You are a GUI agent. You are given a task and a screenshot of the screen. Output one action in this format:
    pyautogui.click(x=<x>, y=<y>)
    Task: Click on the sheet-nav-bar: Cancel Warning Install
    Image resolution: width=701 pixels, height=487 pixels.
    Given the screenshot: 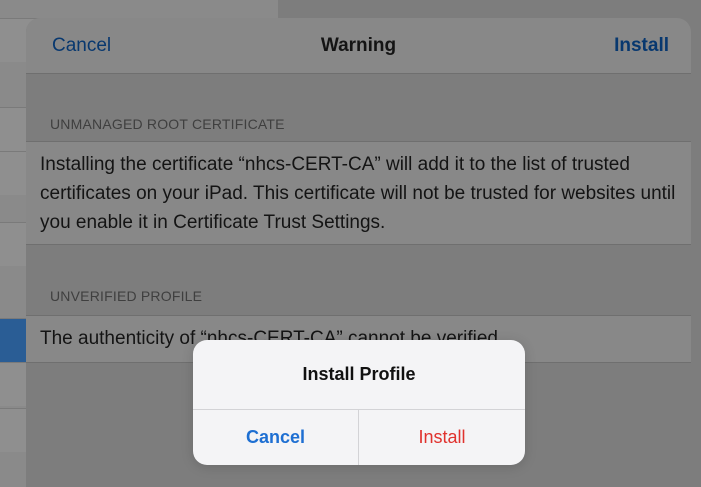 What is the action you would take?
    pyautogui.click(x=358, y=46)
    